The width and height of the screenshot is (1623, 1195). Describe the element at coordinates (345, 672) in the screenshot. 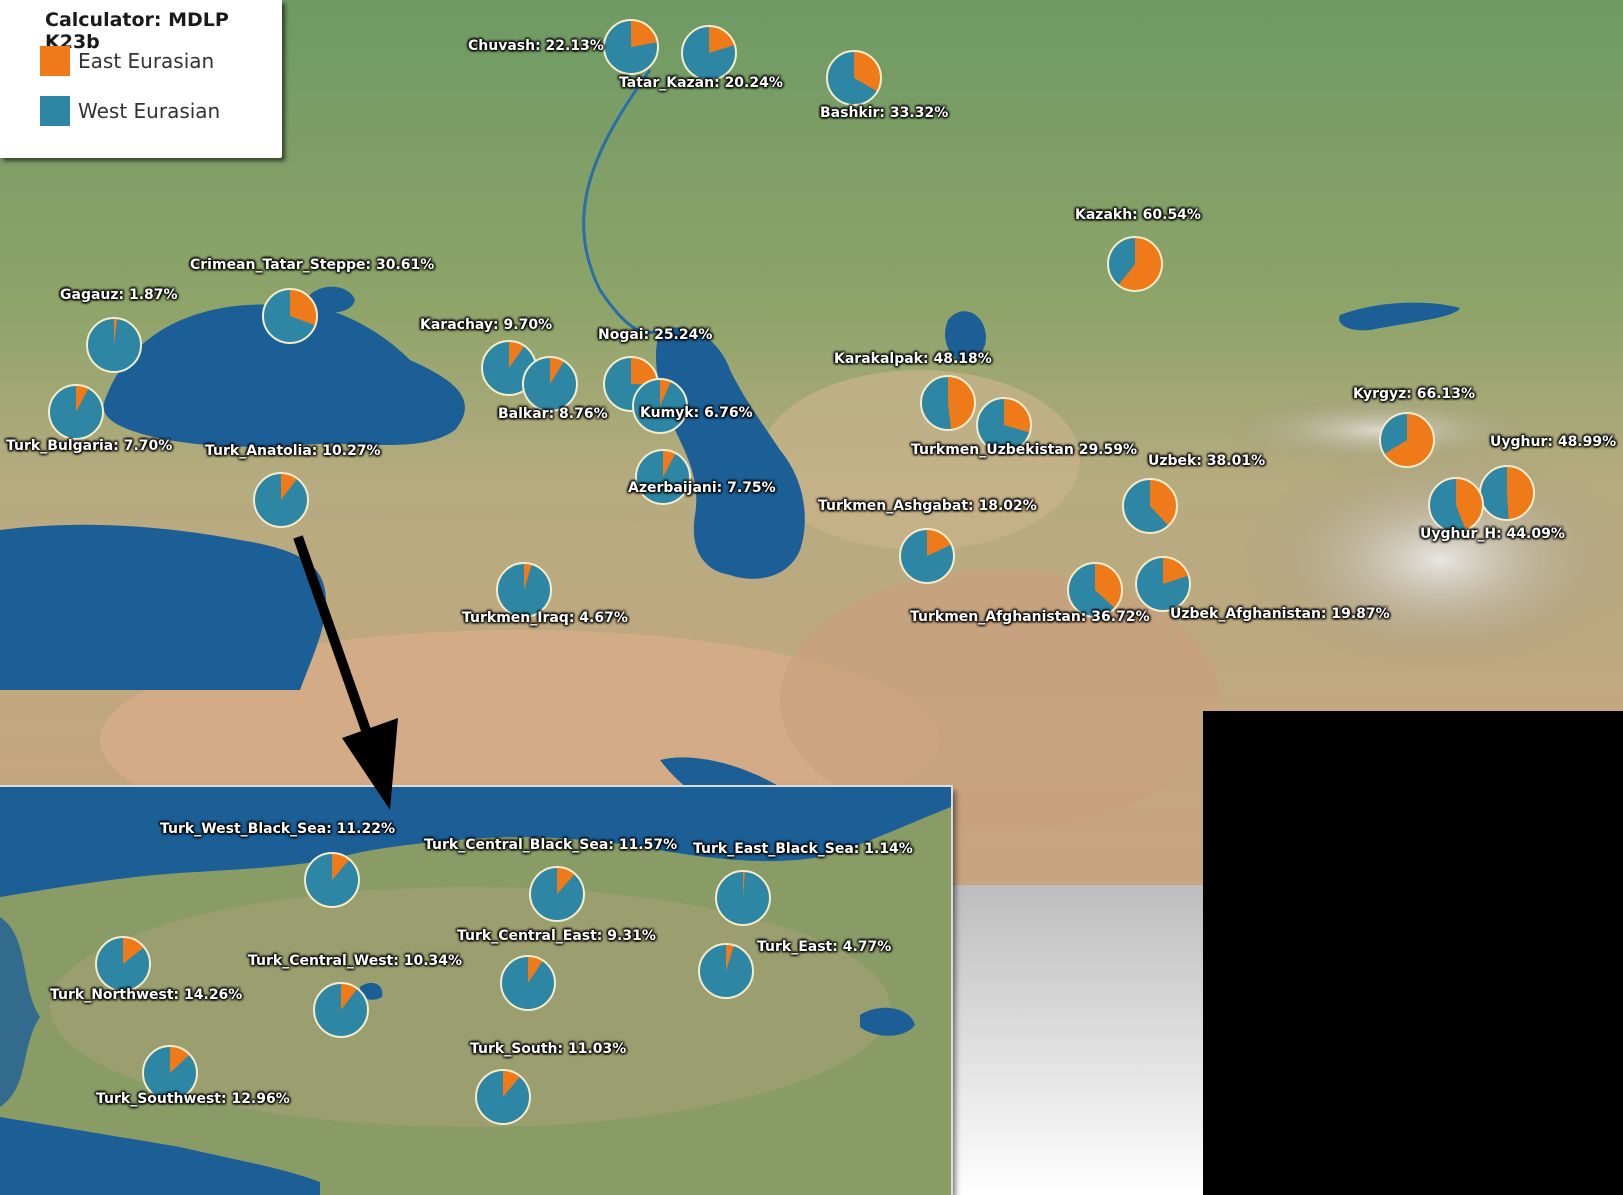

I see `arrow-to-inset` at that location.